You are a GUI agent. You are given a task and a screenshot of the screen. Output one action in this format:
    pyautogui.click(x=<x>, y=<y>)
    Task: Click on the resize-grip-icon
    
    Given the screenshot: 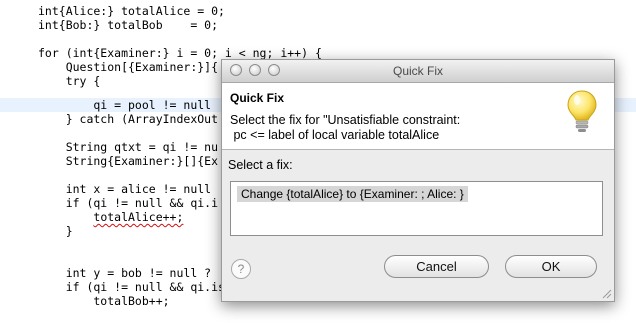 What is the action you would take?
    pyautogui.click(x=606, y=293)
    